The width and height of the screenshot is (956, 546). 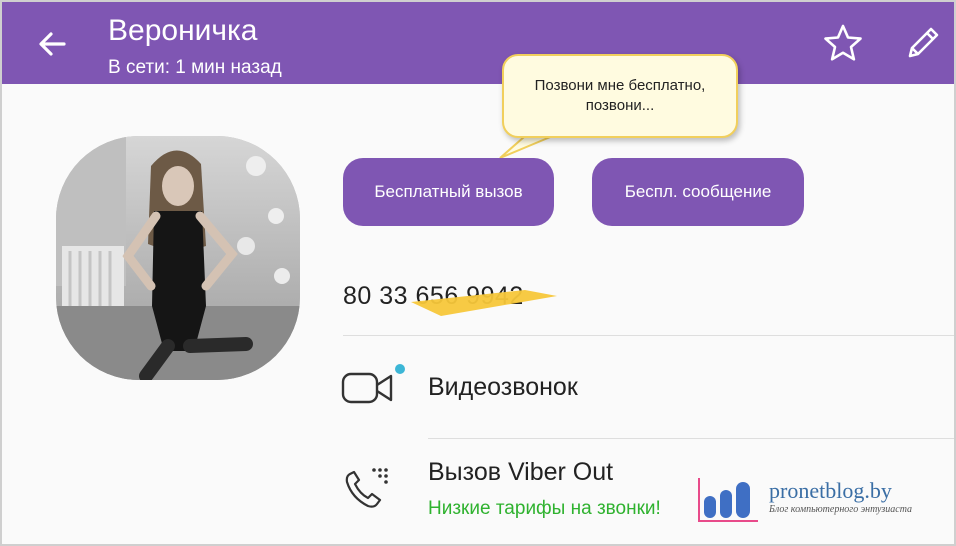 I want to click on pencil-icon, so click(x=923, y=42).